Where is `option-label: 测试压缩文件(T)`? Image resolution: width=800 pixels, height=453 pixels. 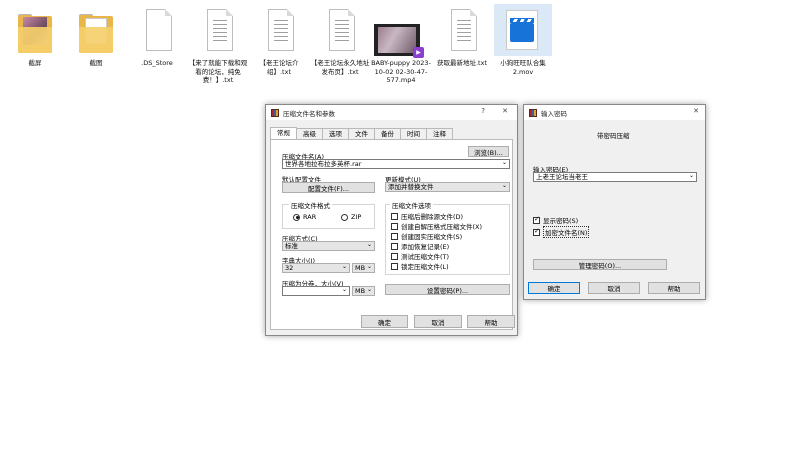
option-label: 测试压缩文件(T) is located at coordinates (425, 257).